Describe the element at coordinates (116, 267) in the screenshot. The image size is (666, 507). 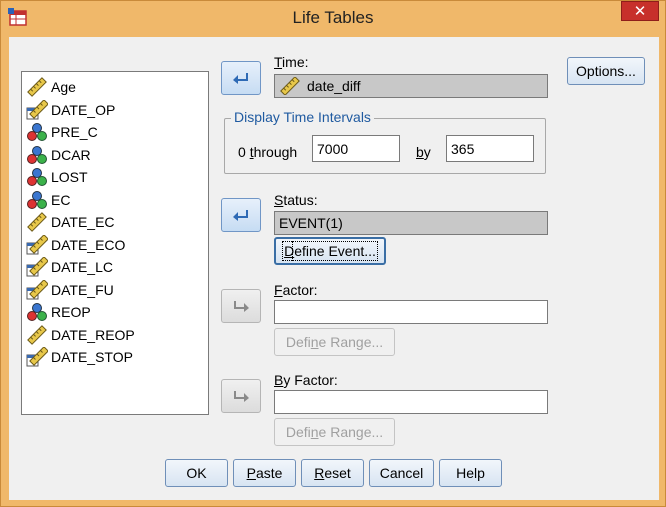
I see `variable-item: DATE_LC` at that location.